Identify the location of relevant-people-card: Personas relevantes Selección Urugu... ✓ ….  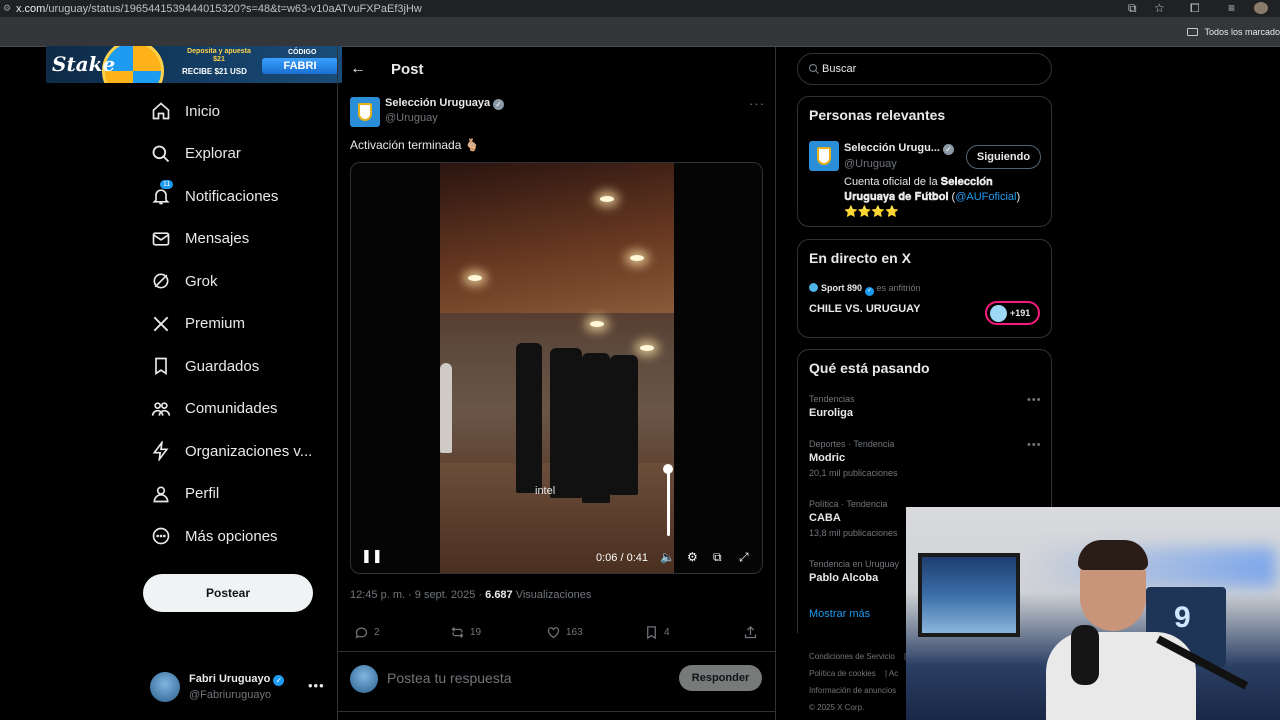
(924, 161).